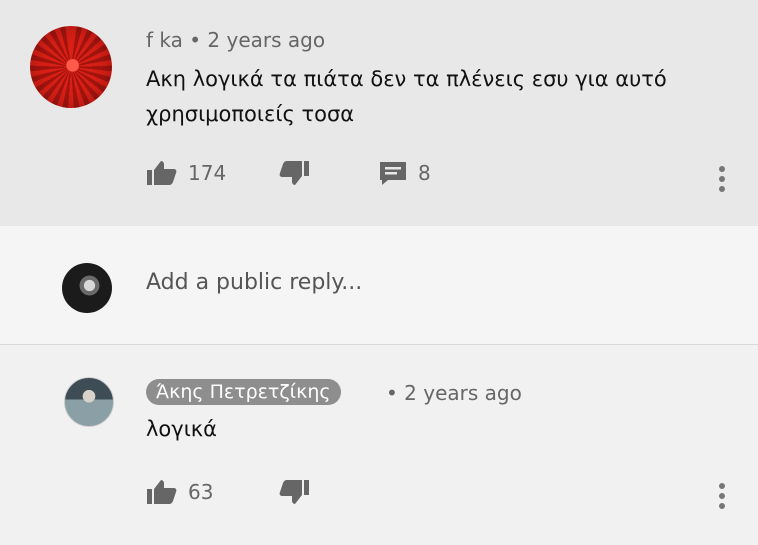 Image resolution: width=758 pixels, height=545 pixels. What do you see at coordinates (182, 429) in the screenshot?
I see `reply-text: λογικά` at bounding box center [182, 429].